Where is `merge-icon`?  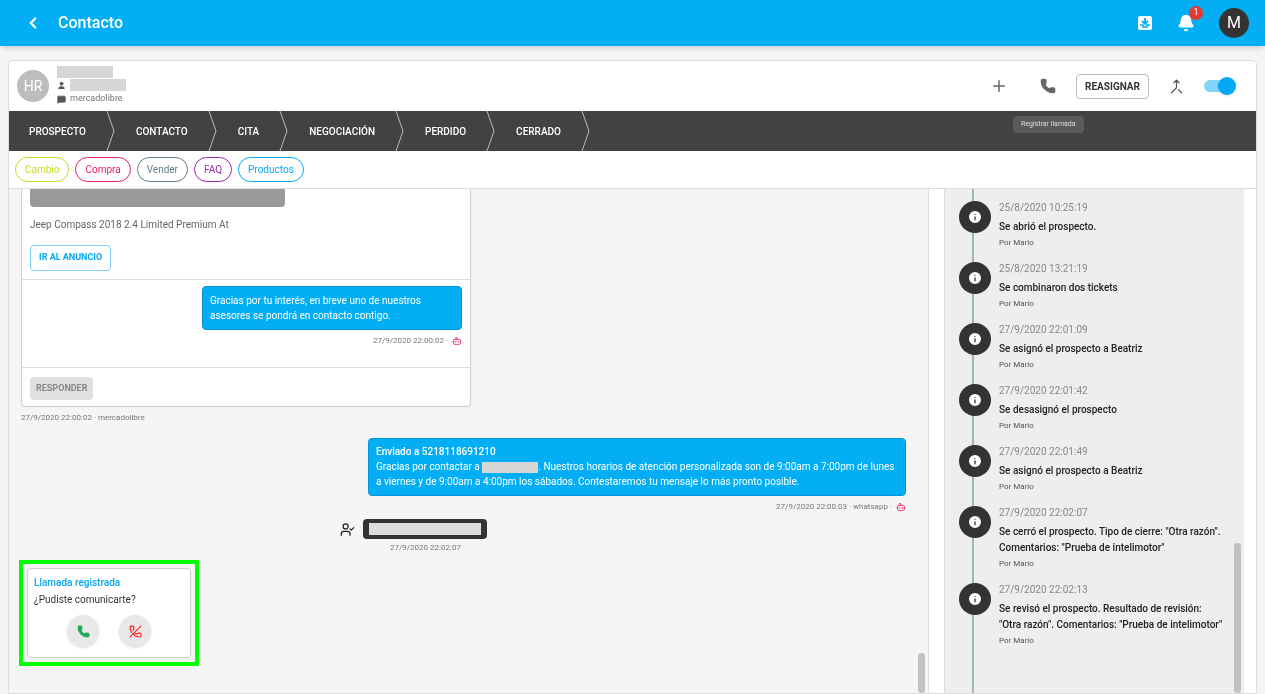
merge-icon is located at coordinates (1176, 86).